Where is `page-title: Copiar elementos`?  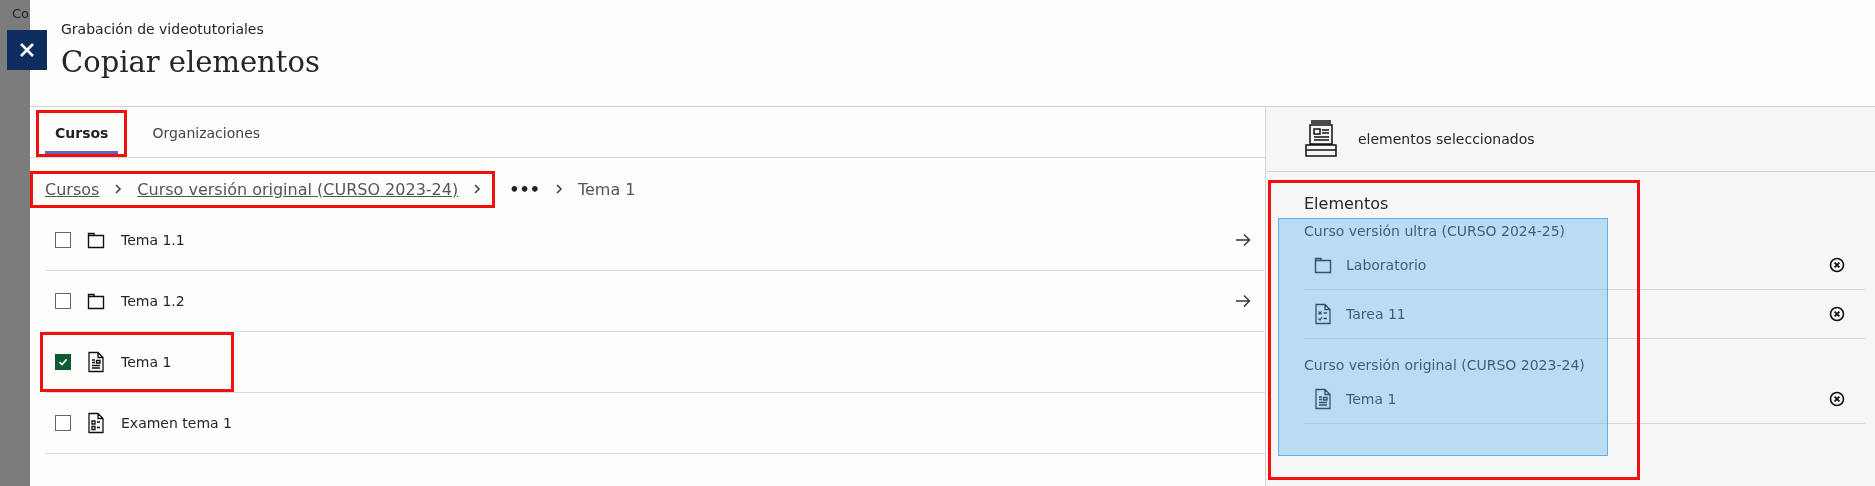
page-title: Copiar elementos is located at coordinates (191, 62).